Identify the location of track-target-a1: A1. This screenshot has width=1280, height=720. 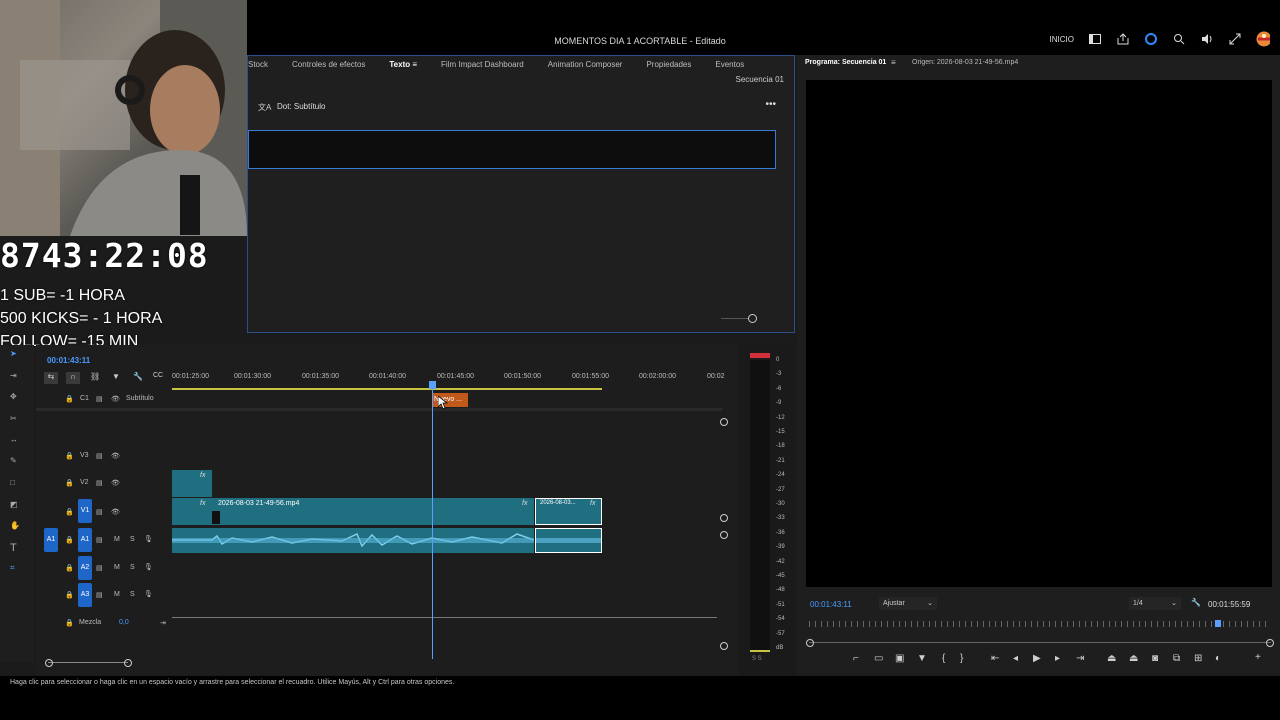
(85, 540).